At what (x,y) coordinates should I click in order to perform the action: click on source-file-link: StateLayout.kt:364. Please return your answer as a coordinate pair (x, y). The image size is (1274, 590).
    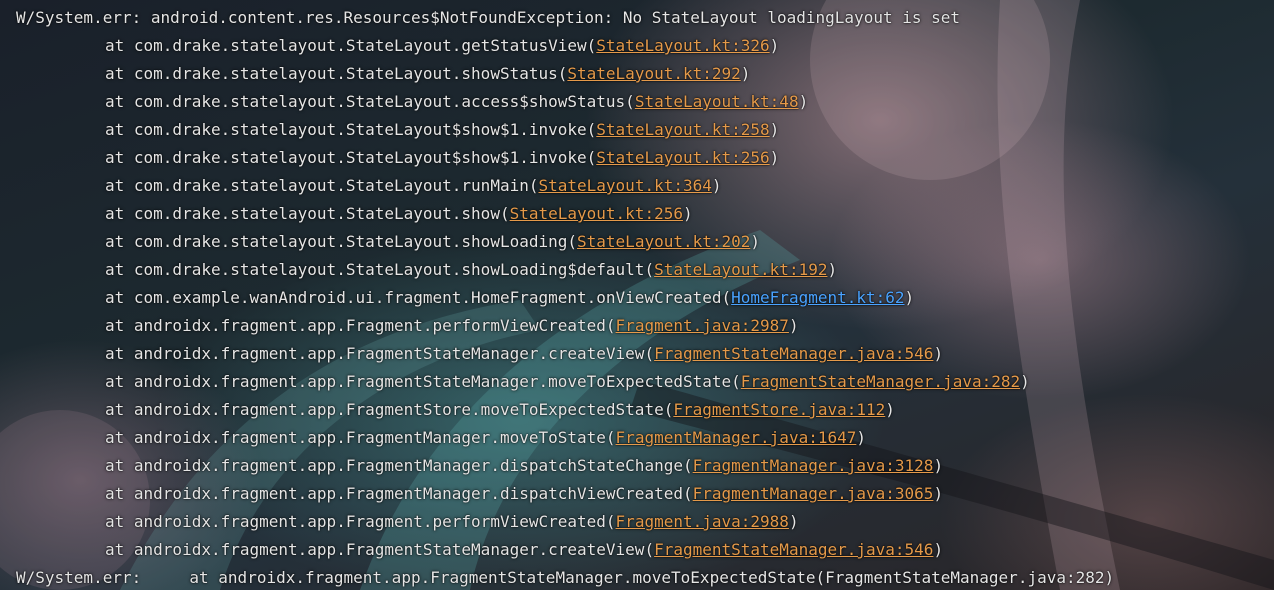
    Looking at the image, I should click on (624, 185).